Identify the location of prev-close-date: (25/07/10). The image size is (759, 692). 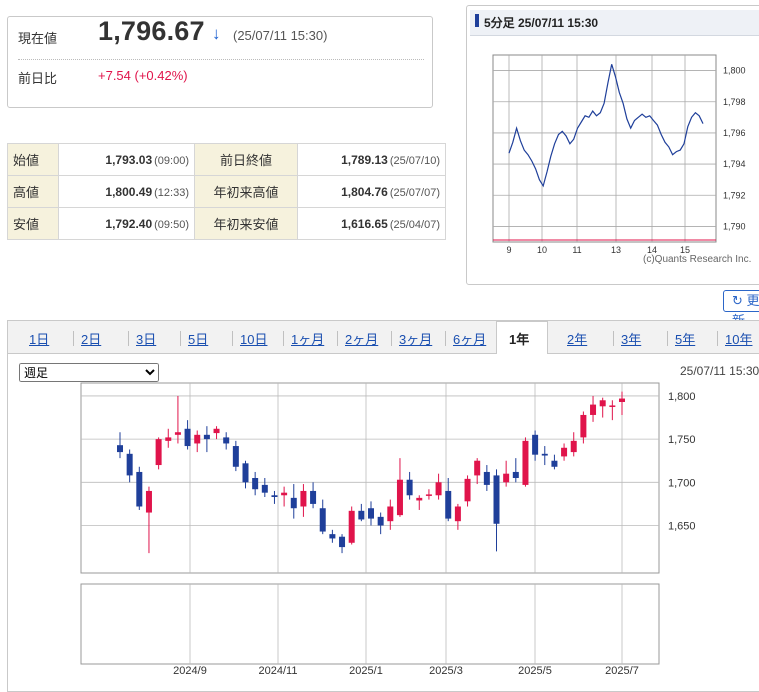
(414, 160).